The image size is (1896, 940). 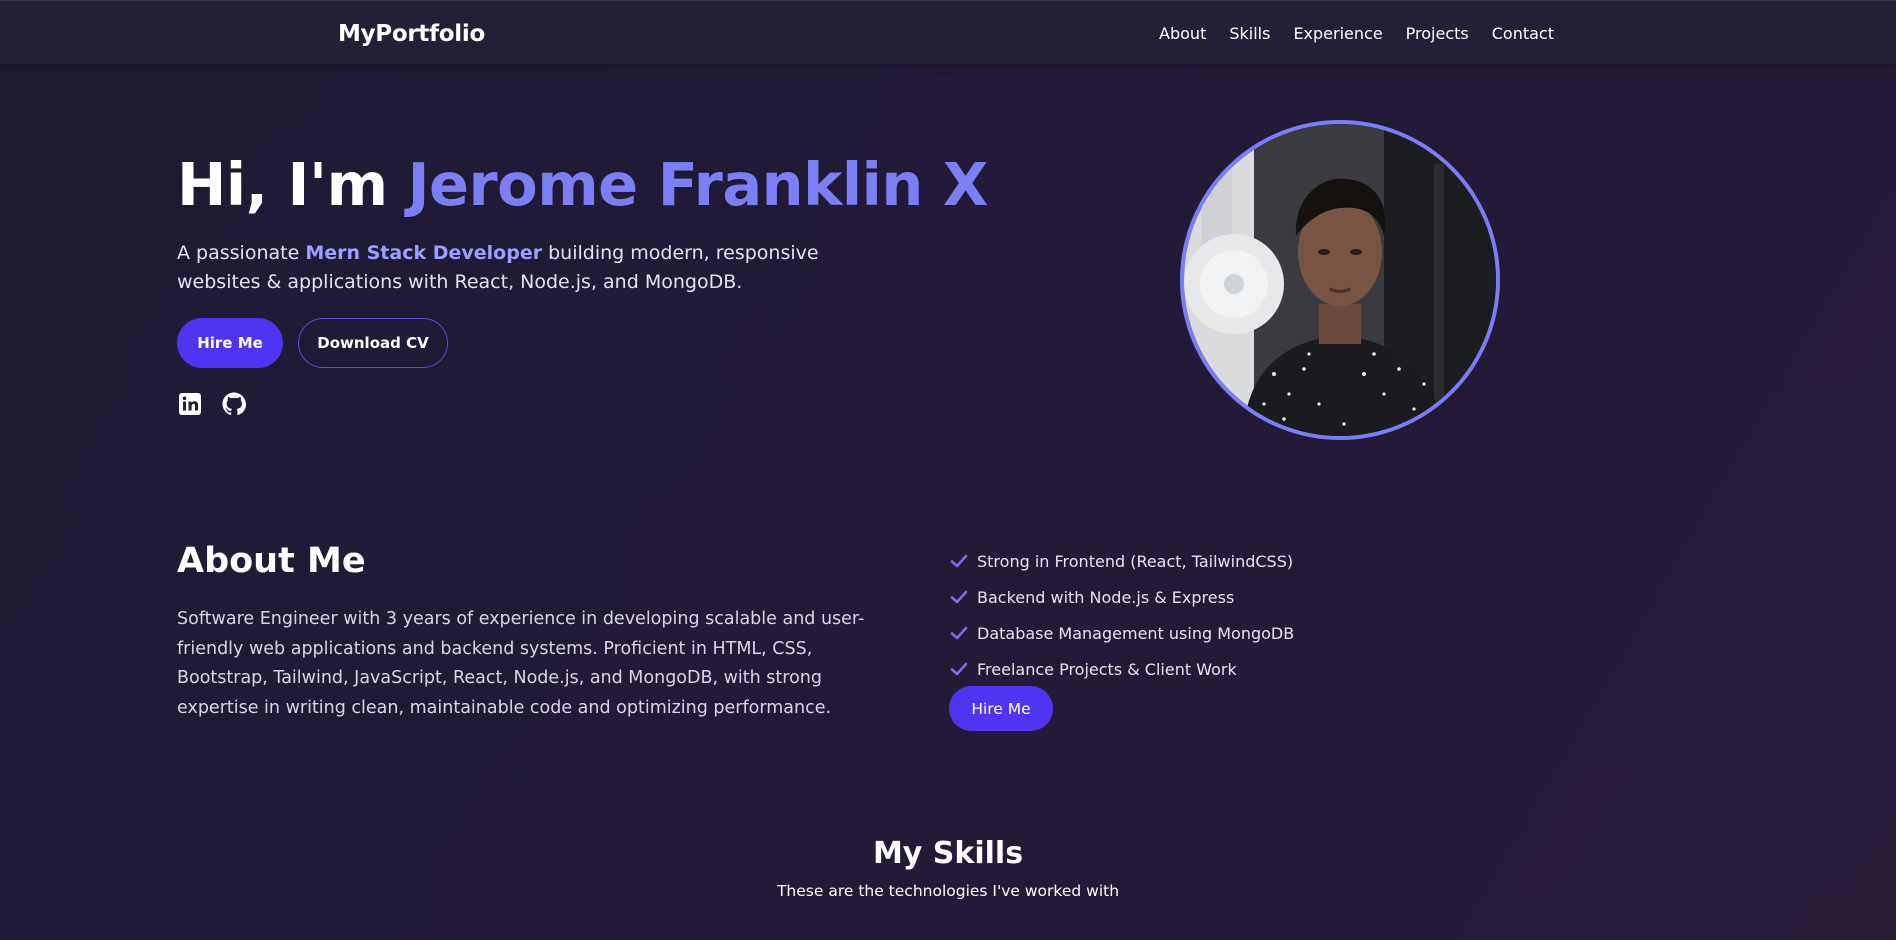 I want to click on skills-title: My Skills, so click(x=948, y=853).